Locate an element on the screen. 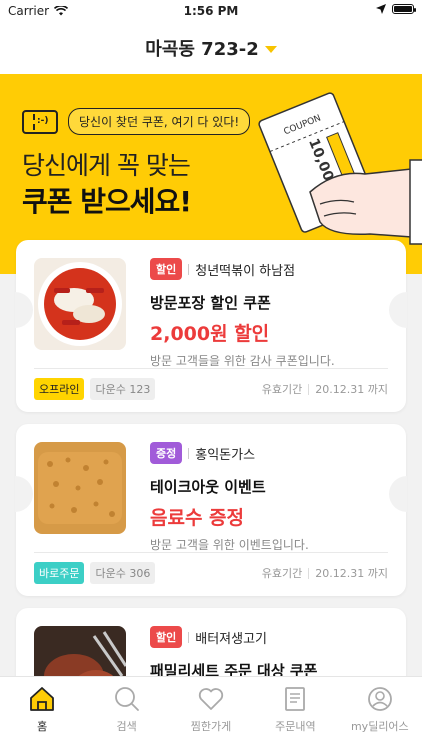 The image size is (422, 750). coupon-benefit: 음료수 증정 is located at coordinates (197, 518).